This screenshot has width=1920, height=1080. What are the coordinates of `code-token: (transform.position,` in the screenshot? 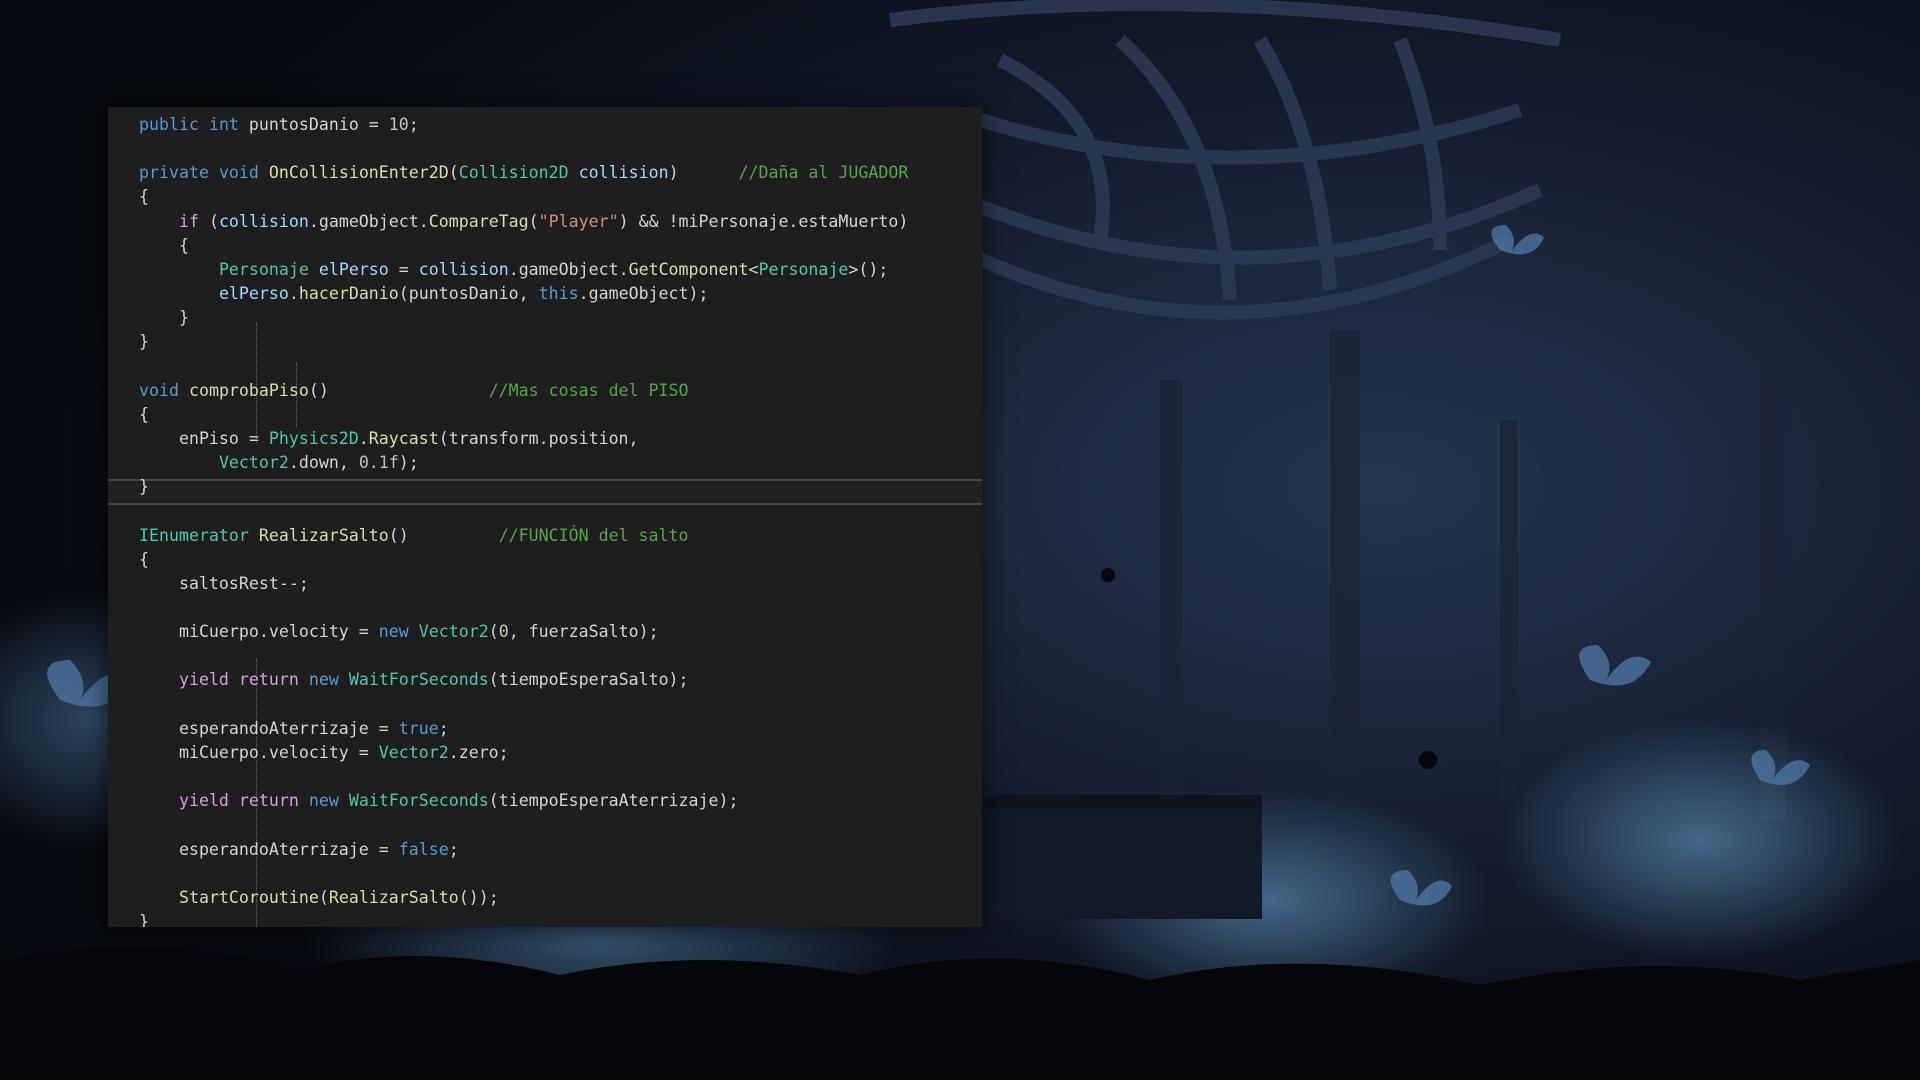 It's located at (538, 438).